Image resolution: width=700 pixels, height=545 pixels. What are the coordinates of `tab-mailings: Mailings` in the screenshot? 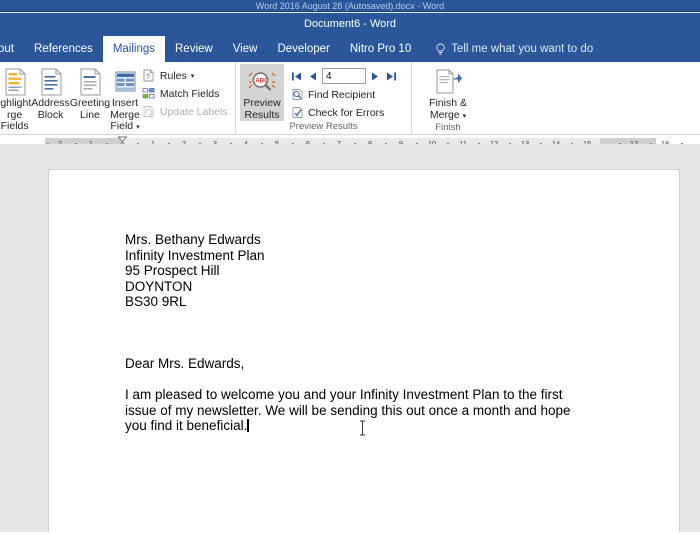 It's located at (133, 49).